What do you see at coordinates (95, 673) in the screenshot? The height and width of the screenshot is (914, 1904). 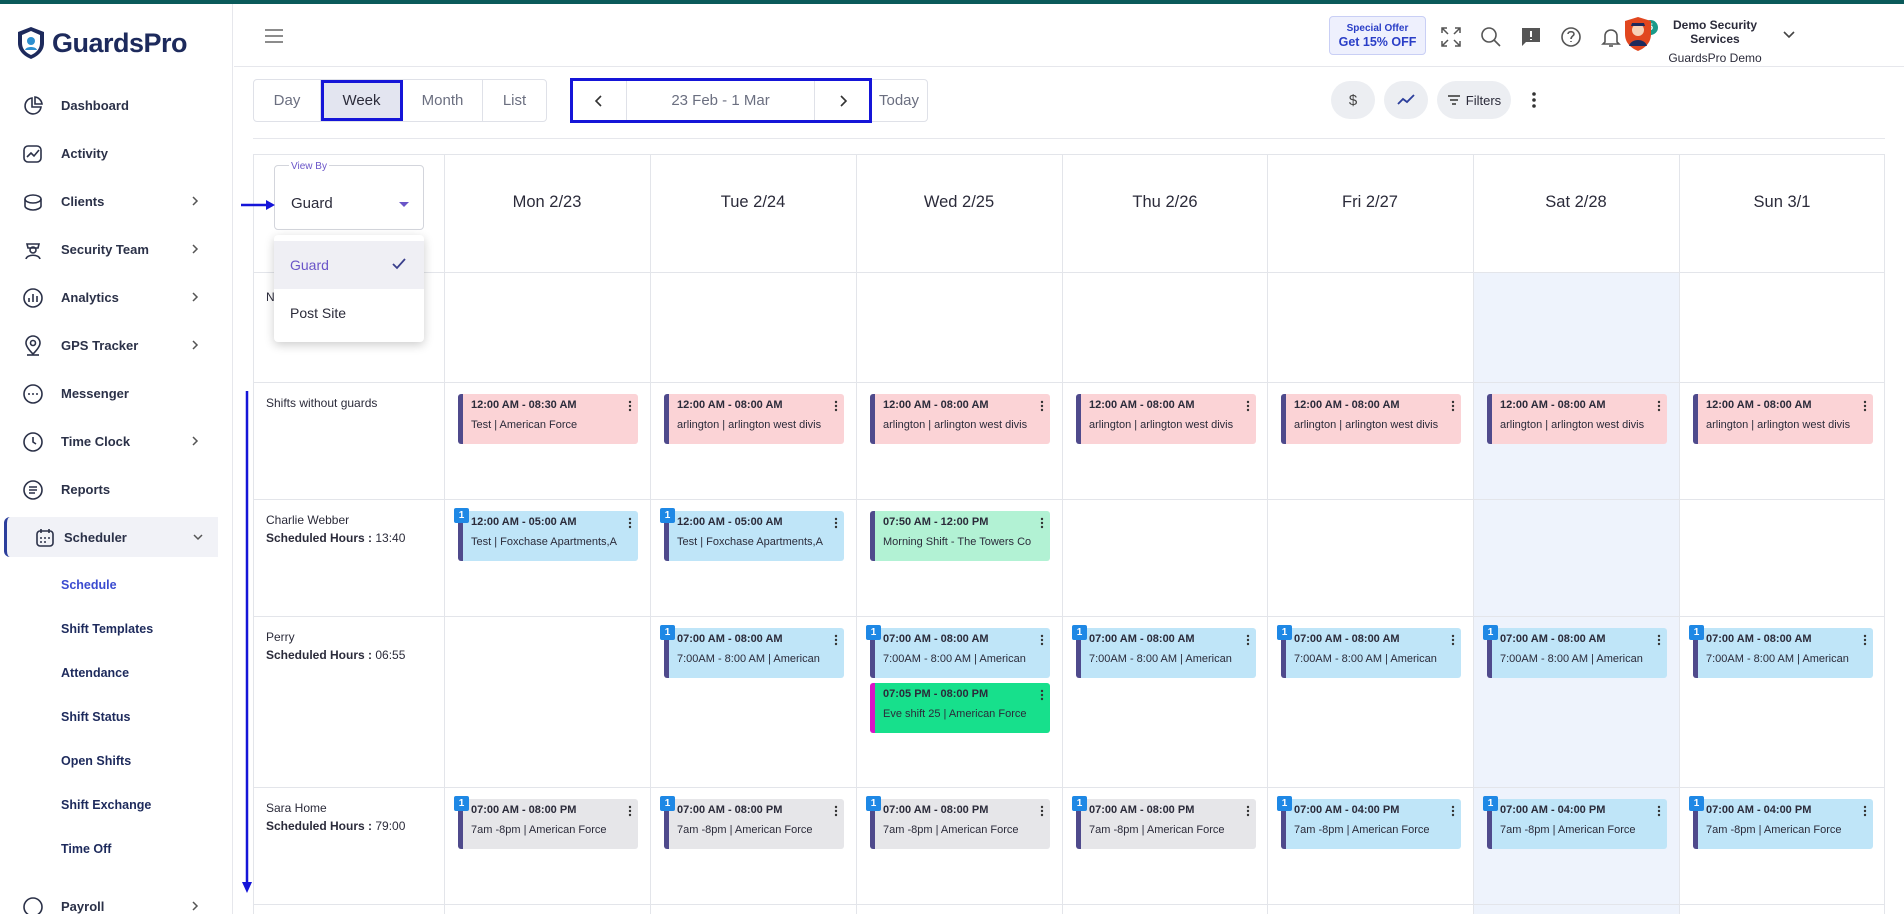 I see `sidebar-subitem-attendance: Attendance` at bounding box center [95, 673].